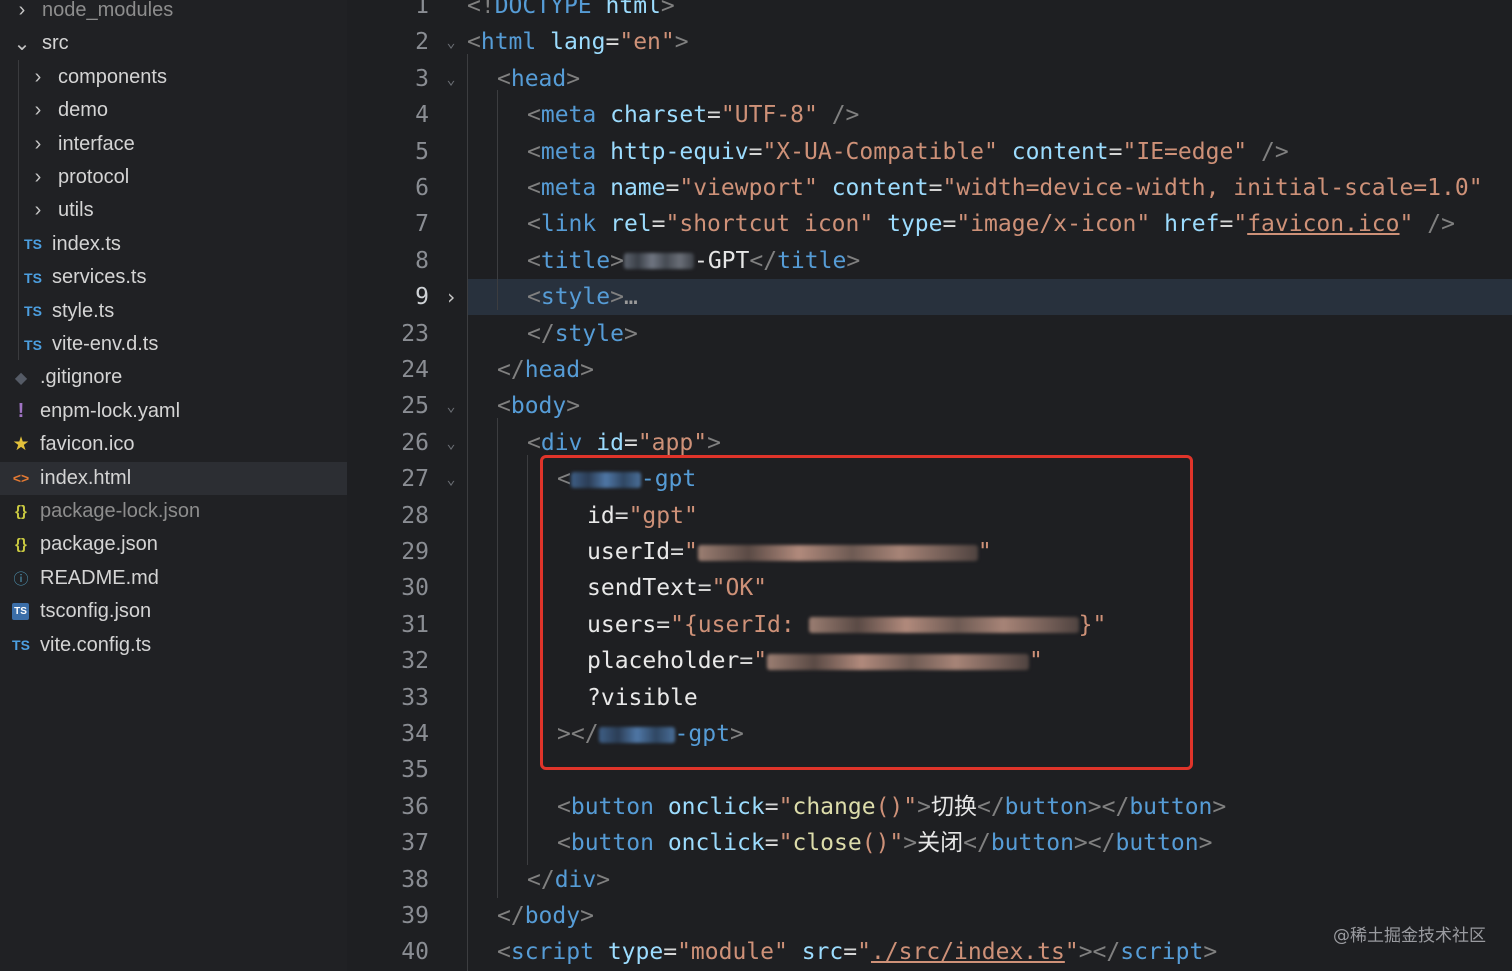 This screenshot has width=1512, height=971. What do you see at coordinates (834, 806) in the screenshot?
I see `code-token: change` at bounding box center [834, 806].